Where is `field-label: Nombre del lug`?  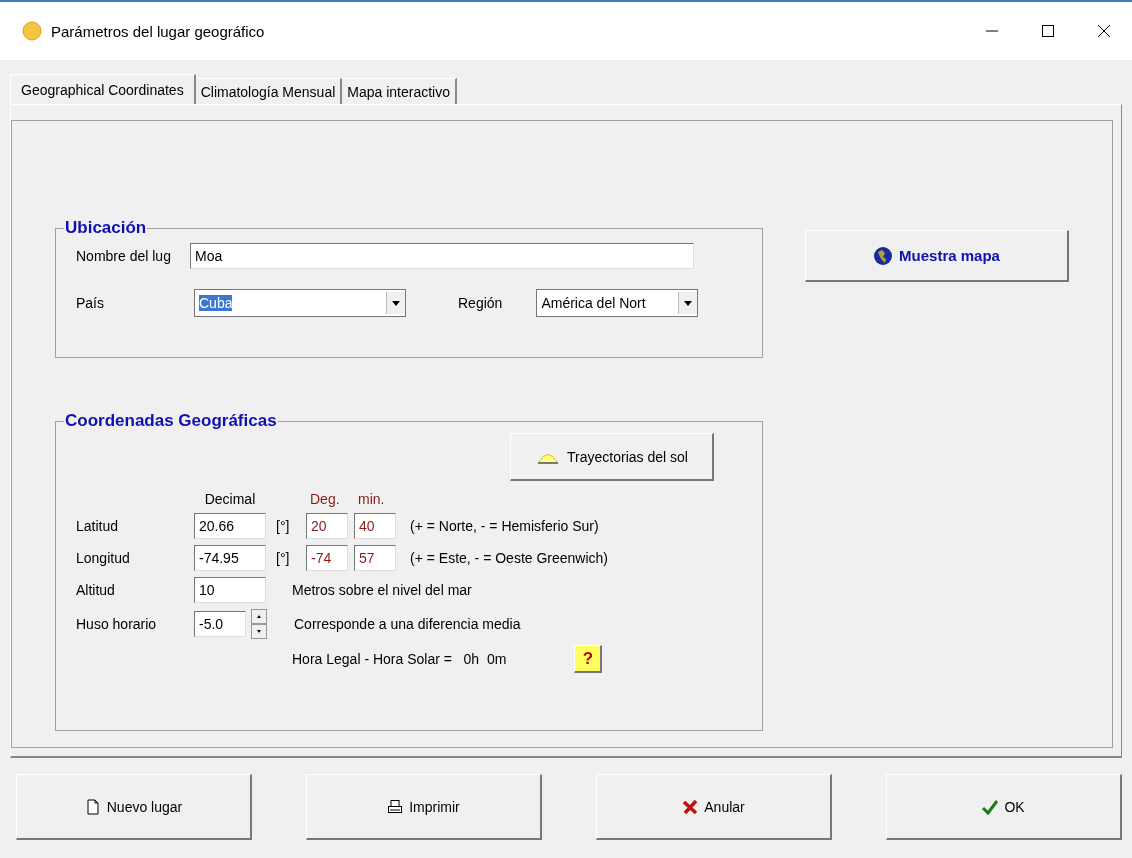
field-label: Nombre del lug is located at coordinates (124, 256).